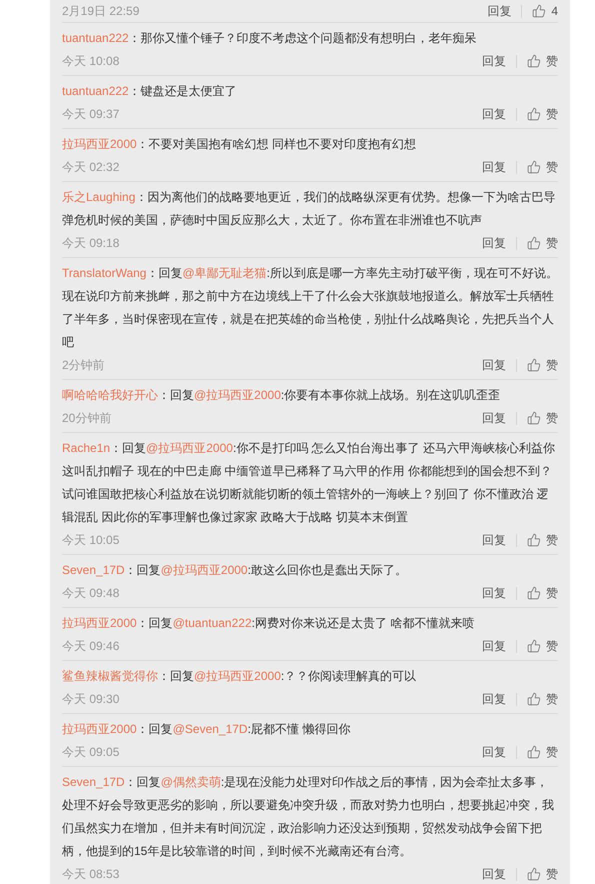  What do you see at coordinates (83, 365) in the screenshot?
I see `comment-time: 2分钟前` at bounding box center [83, 365].